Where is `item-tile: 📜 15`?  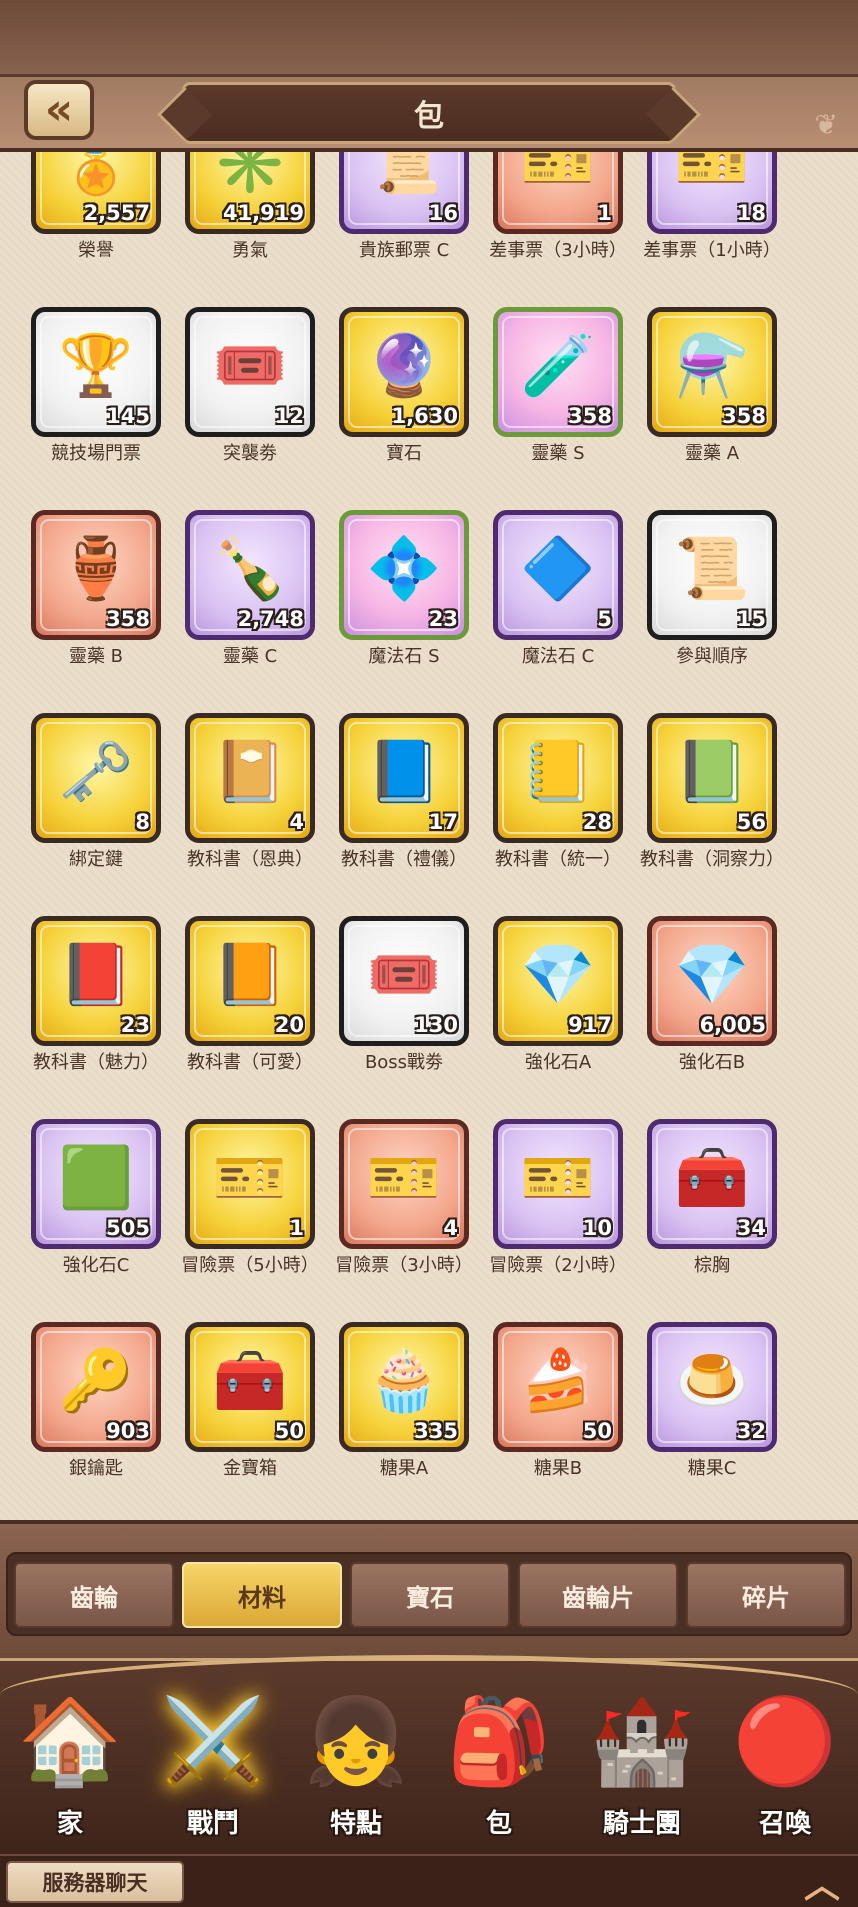 item-tile: 📜 15 is located at coordinates (712, 575).